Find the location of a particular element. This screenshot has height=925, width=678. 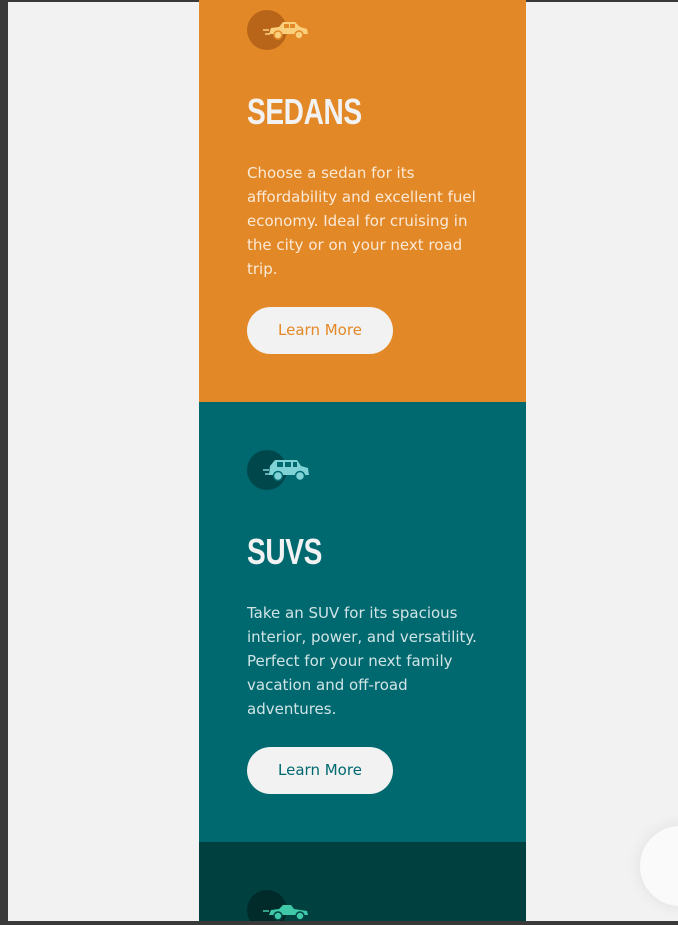

suvs-learn-more-button: Learn More is located at coordinates (320, 770).